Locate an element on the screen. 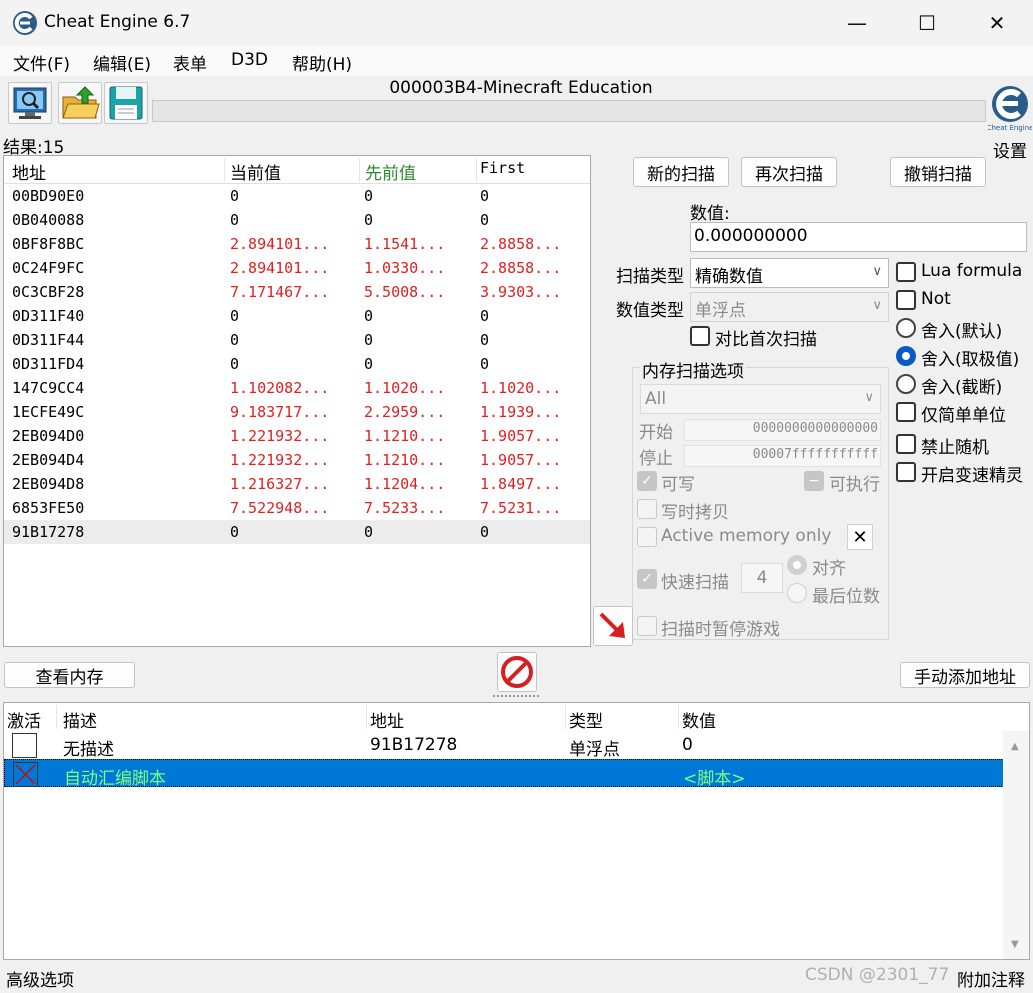 The height and width of the screenshot is (993, 1033). value-input: 0.000000000 is located at coordinates (858, 237).